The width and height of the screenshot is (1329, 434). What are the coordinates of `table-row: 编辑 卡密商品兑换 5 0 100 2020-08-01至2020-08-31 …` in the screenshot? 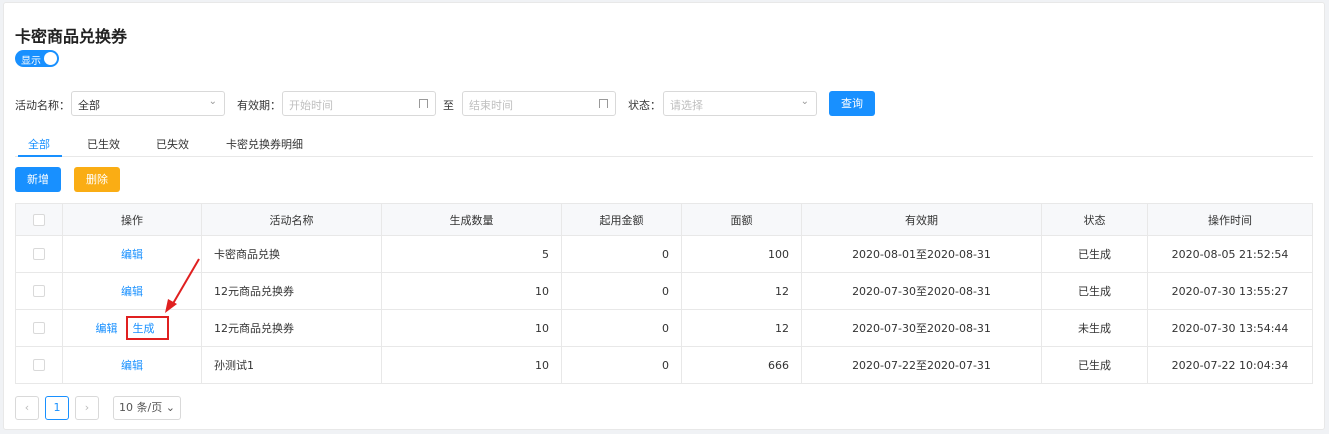 It's located at (664, 253).